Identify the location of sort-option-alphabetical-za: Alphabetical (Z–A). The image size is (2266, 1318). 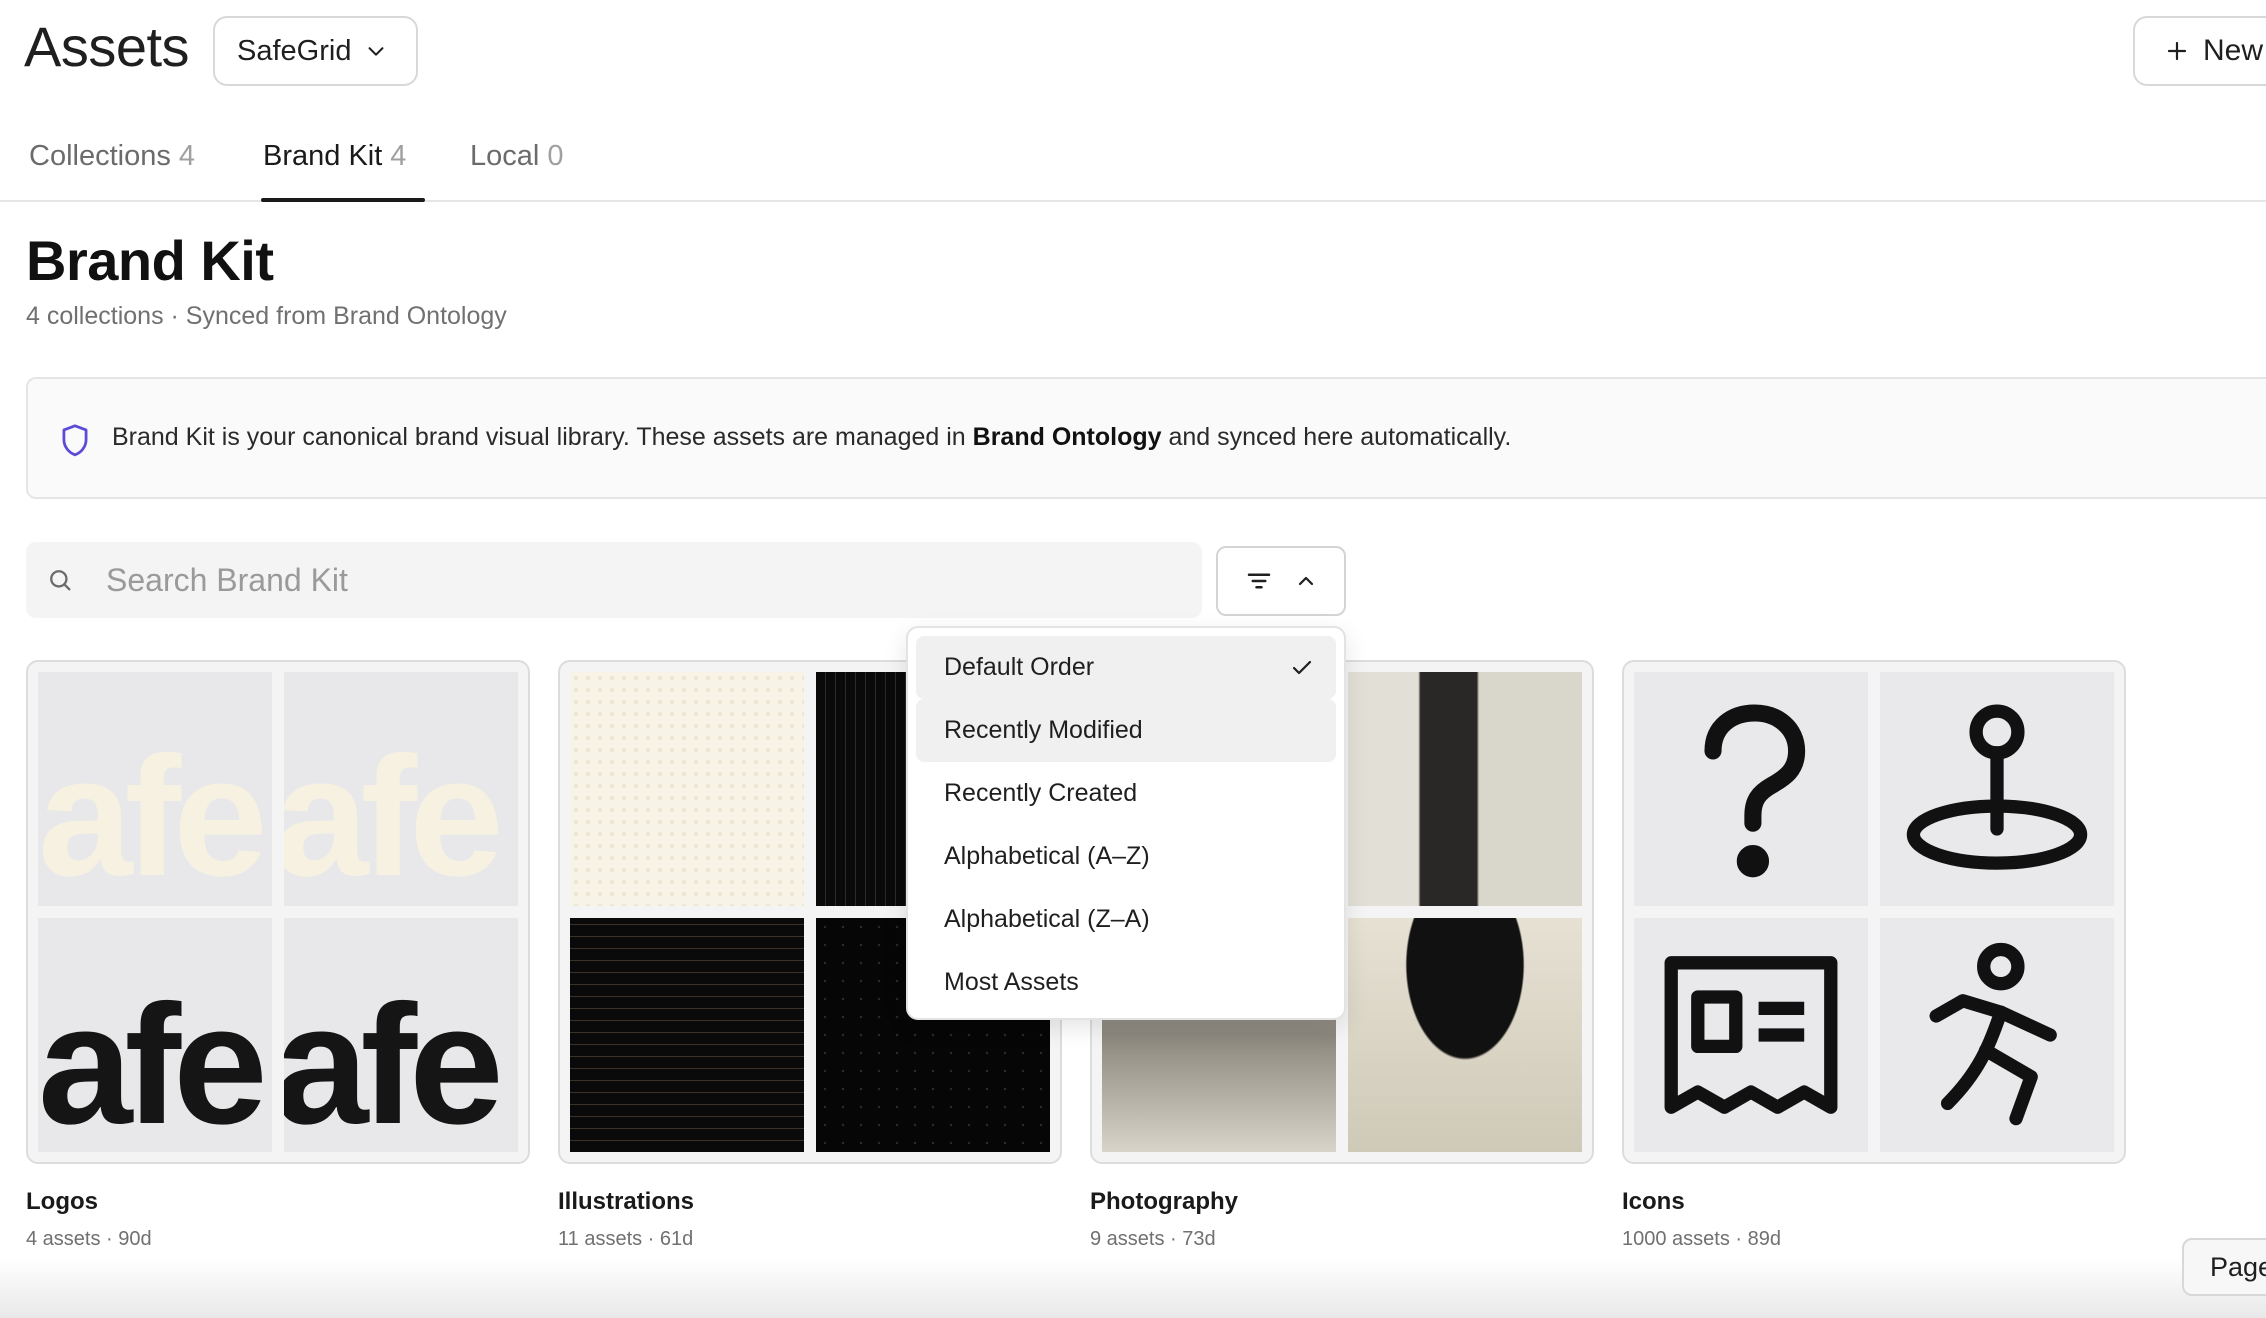
(1126, 919).